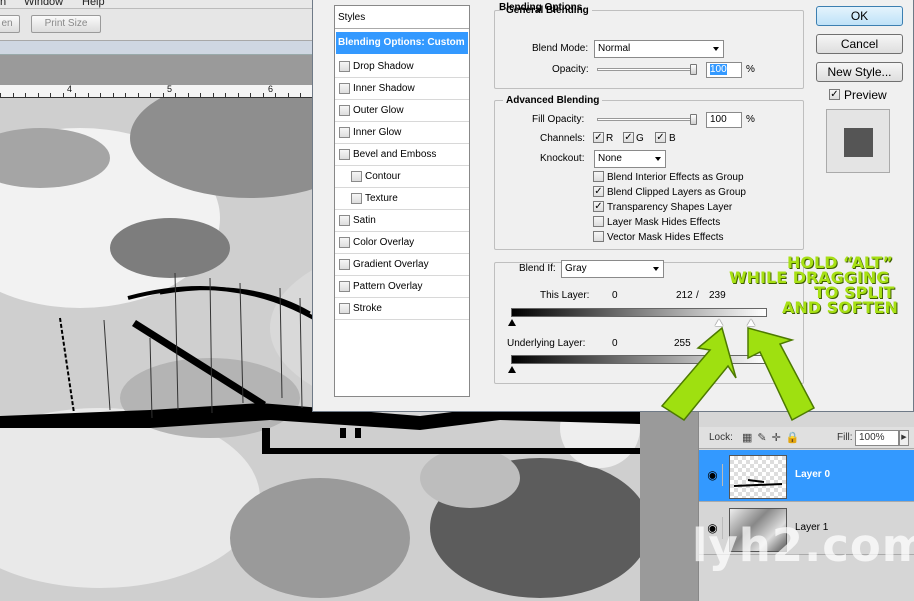  I want to click on styles-item: Satin, so click(402, 221).